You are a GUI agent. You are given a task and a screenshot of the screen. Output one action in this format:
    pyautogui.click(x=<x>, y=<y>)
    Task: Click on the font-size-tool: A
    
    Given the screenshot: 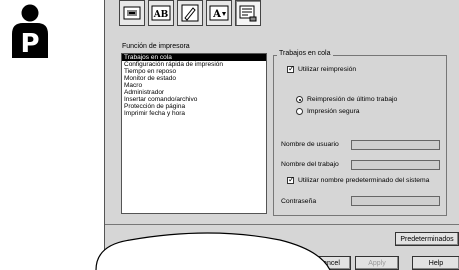 What is the action you would take?
    pyautogui.click(x=219, y=13)
    